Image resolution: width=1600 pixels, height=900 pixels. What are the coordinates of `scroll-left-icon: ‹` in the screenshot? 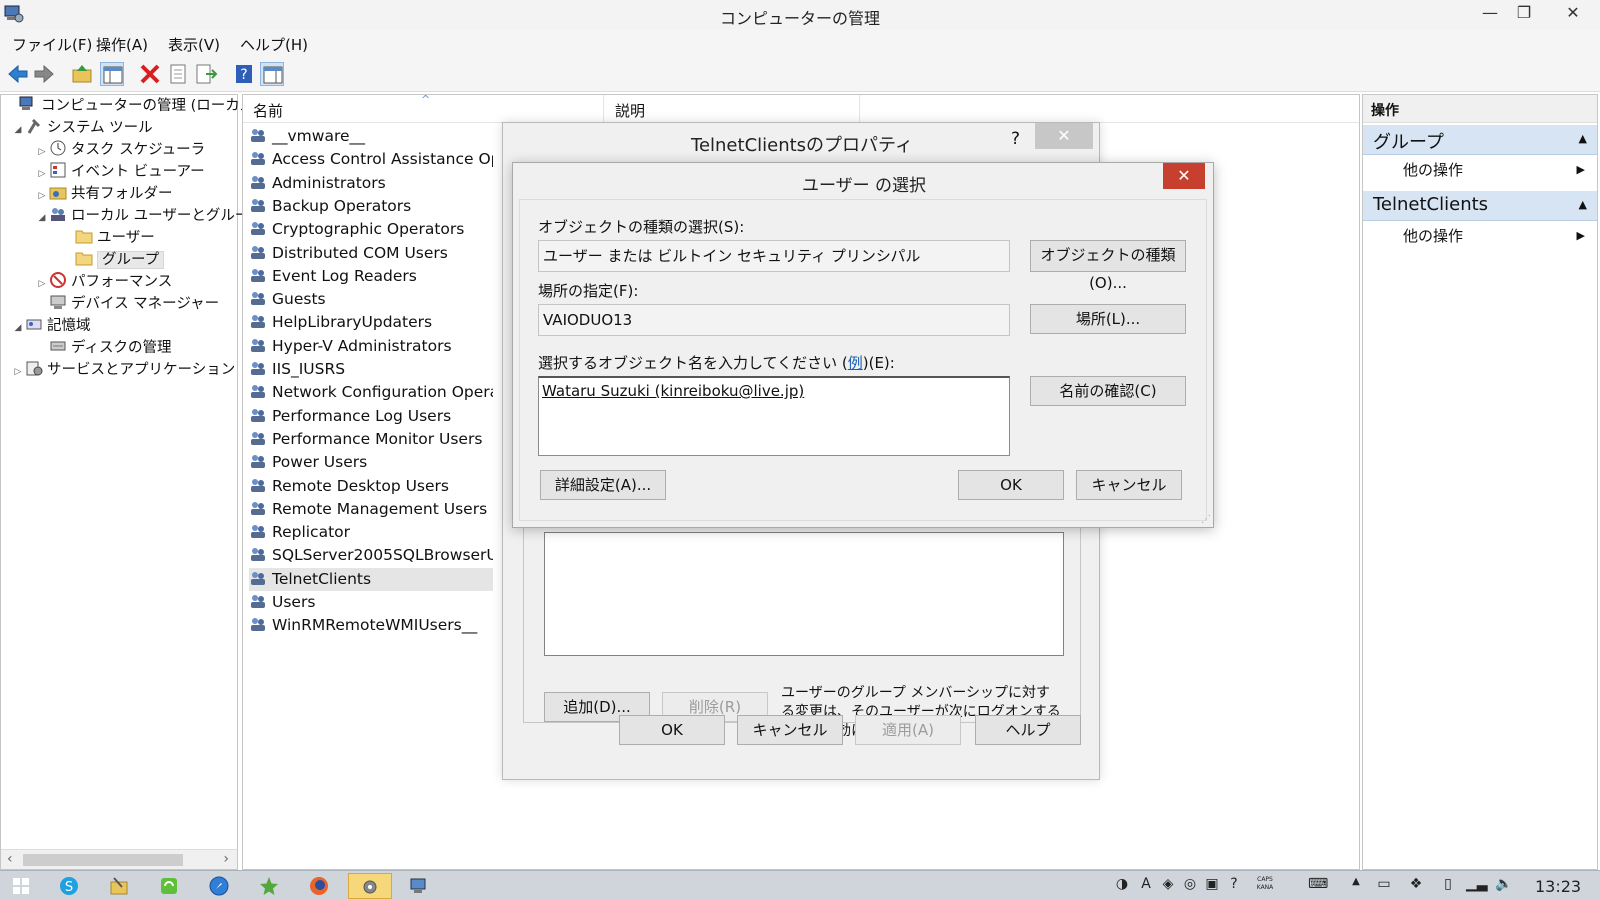 It's located at (10, 859).